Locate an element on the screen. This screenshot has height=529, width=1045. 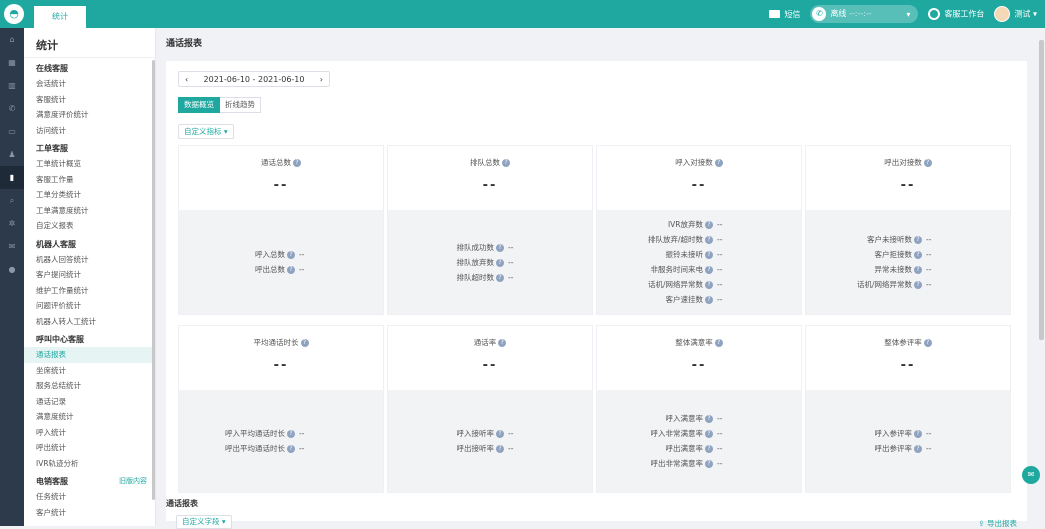
sidebar-item: 工单分类统计 is located at coordinates (89, 195).